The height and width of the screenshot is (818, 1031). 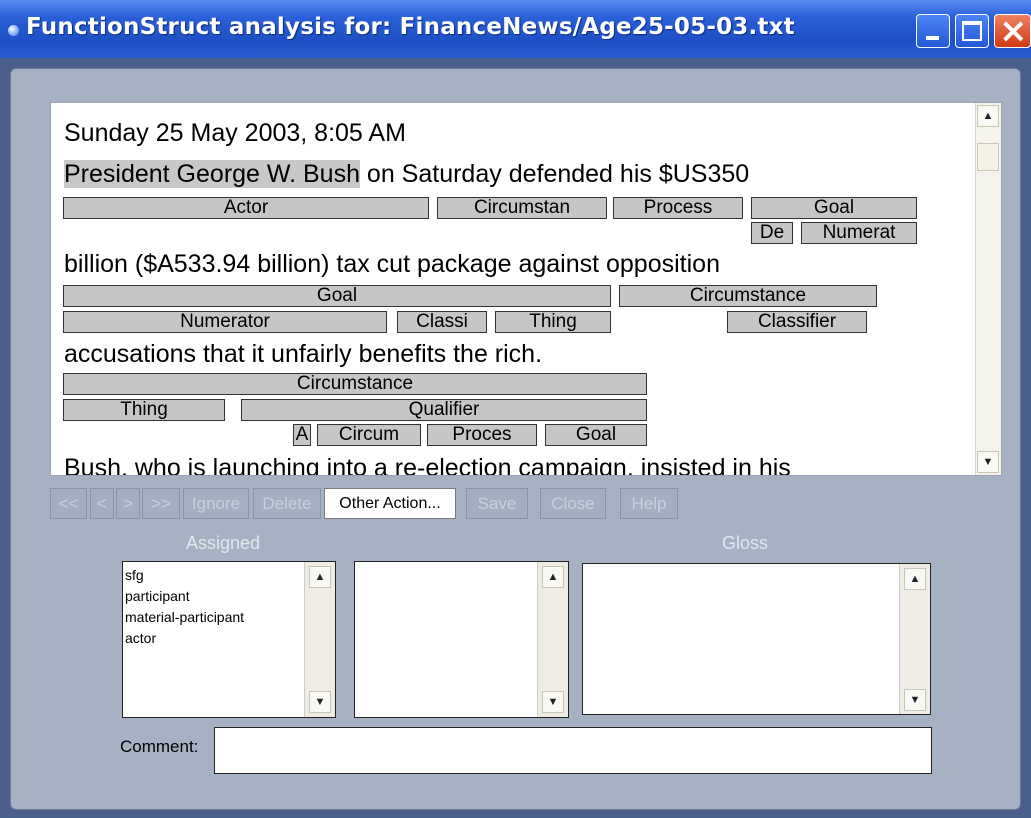 I want to click on function-box: Qualifier, so click(x=444, y=410).